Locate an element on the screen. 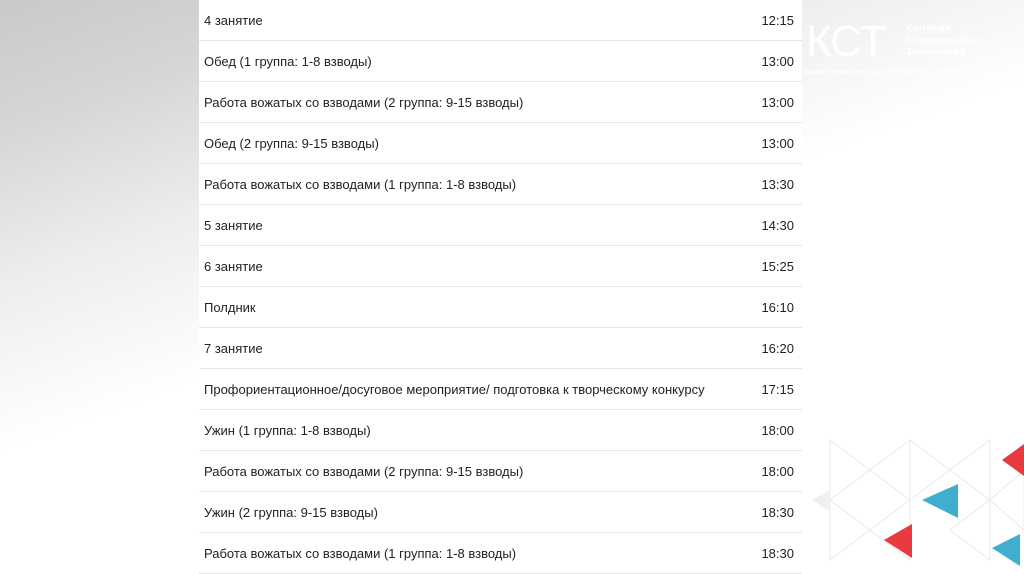 This screenshot has width=1024, height=574. logo-subtitle: имени Героя Советского Союза М.Ф. Панова is located at coordinates (881, 72).